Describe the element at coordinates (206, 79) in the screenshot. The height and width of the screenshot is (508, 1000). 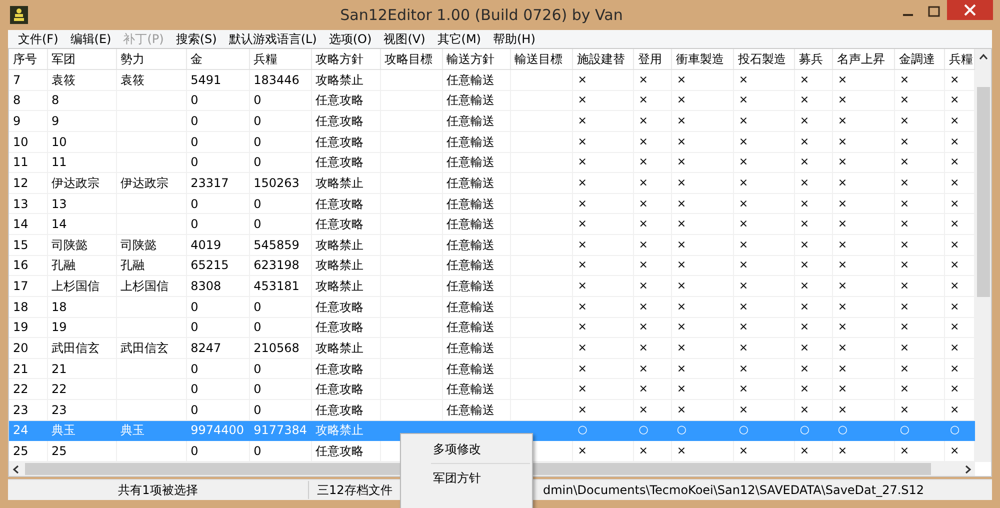
I see `table-cell: 5491` at that location.